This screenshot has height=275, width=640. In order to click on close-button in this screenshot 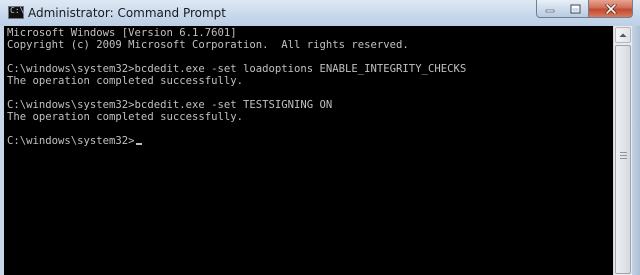, I will do `click(611, 9)`.